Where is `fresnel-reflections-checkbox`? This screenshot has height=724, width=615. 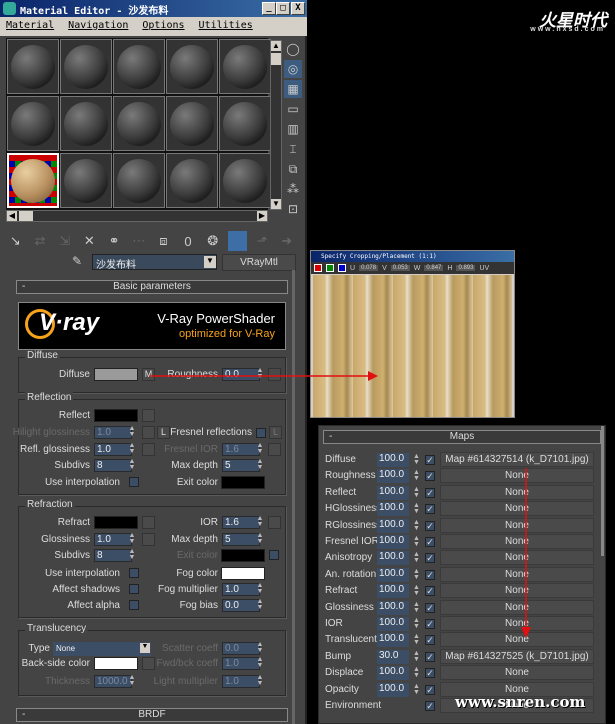
fresnel-reflections-checkbox is located at coordinates (261, 433).